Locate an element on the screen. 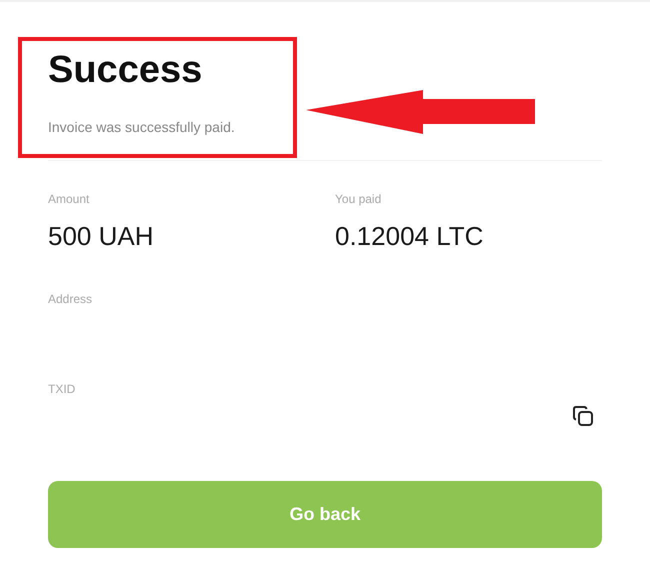  field-value: 0.12004 LTC is located at coordinates (409, 236).